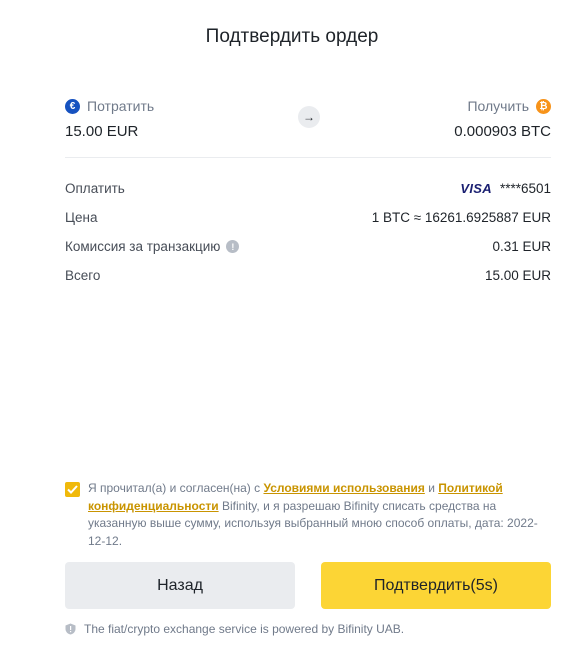  I want to click on total-row: Всего 15.00 EUR, so click(308, 275).